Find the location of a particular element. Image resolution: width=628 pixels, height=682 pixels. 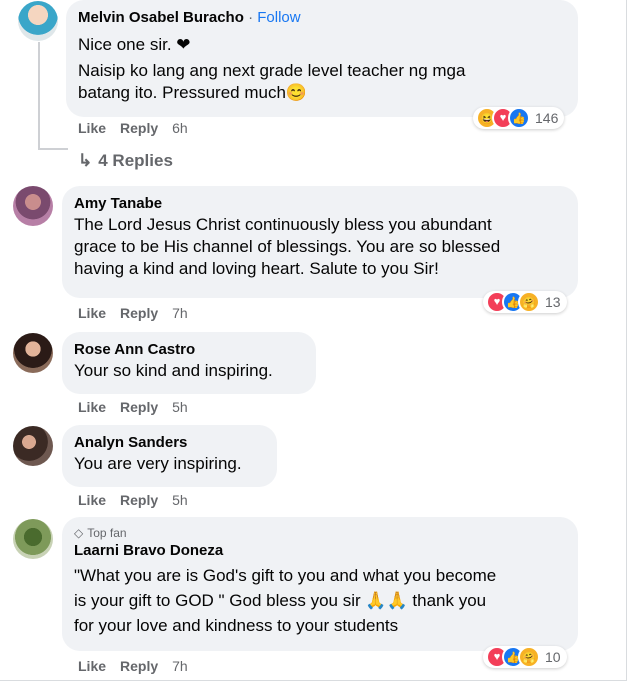

replies-label: 4 Replies is located at coordinates (135, 160).